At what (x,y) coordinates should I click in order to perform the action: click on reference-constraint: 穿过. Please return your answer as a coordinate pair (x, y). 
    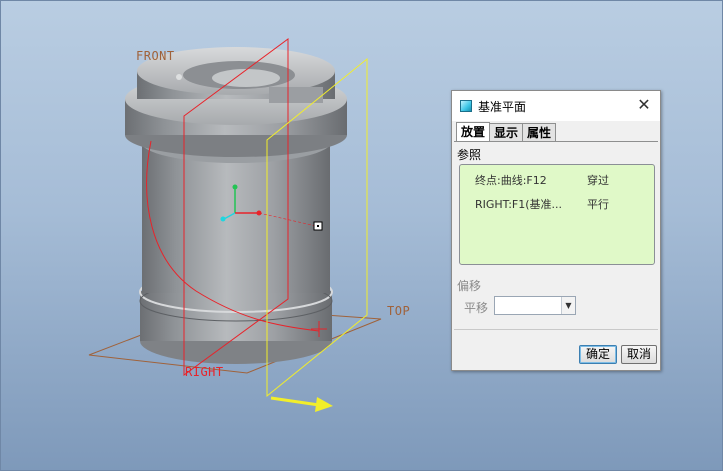
    Looking at the image, I should click on (598, 180).